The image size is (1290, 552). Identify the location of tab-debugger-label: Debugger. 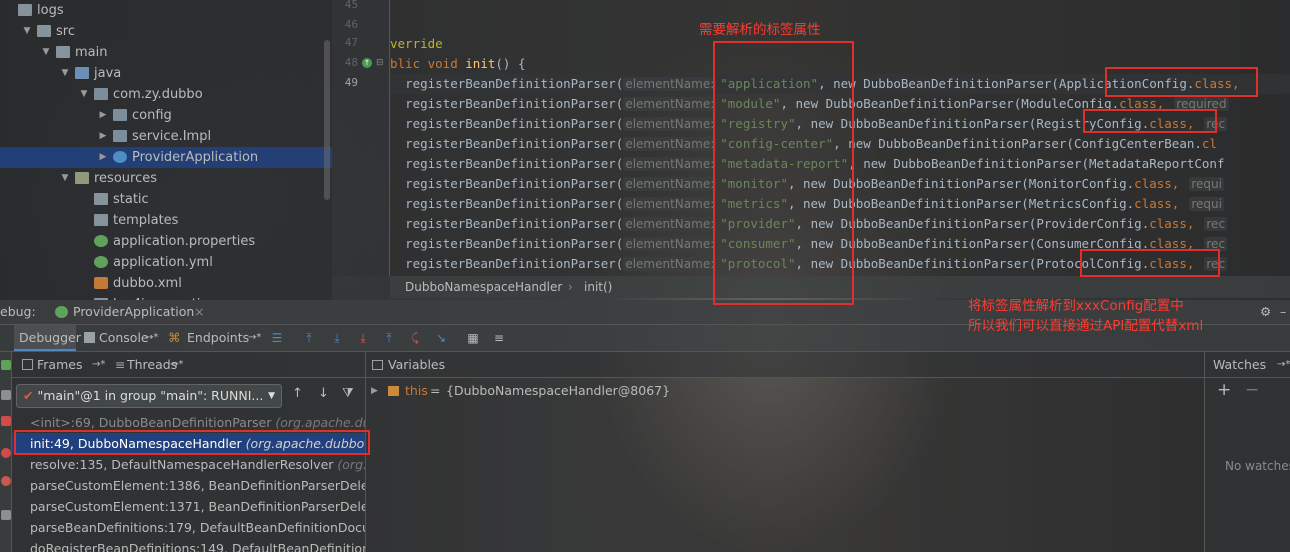
(50, 337).